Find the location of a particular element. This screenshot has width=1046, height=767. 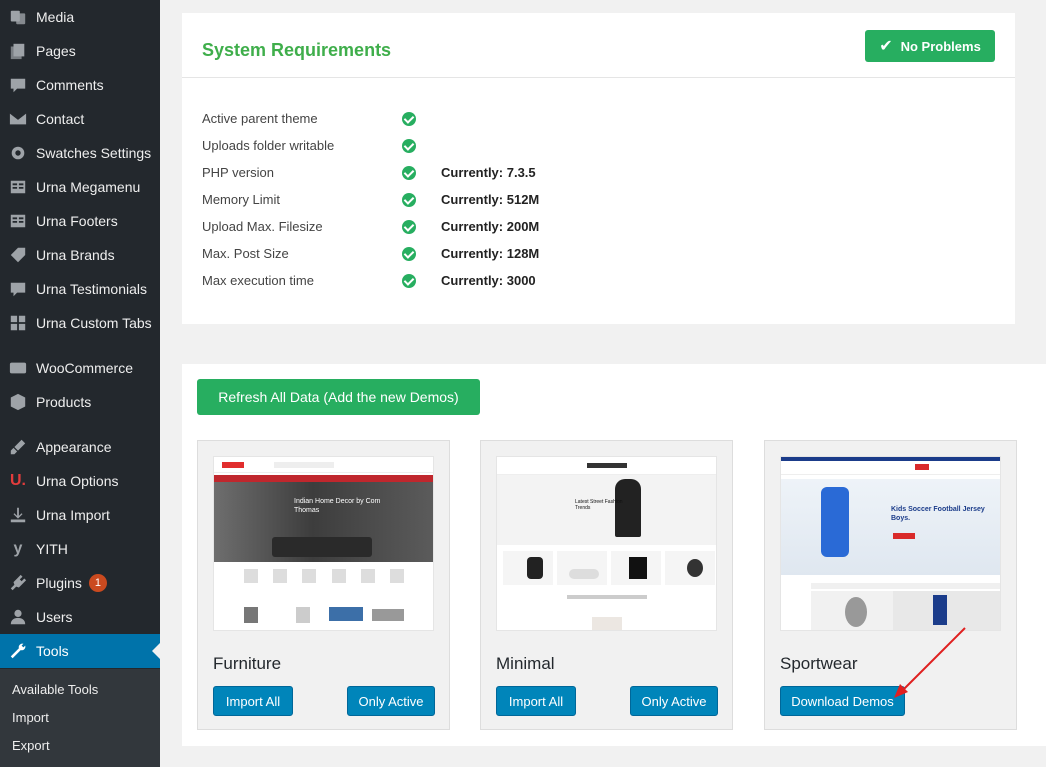

requirement-label: Uploads folder writable is located at coordinates (268, 145).